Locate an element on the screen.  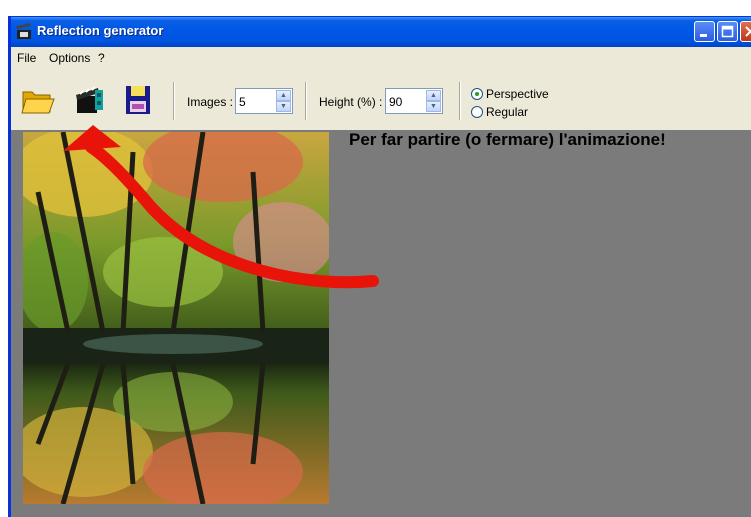
red-arrow-annotation is located at coordinates (221, 207).